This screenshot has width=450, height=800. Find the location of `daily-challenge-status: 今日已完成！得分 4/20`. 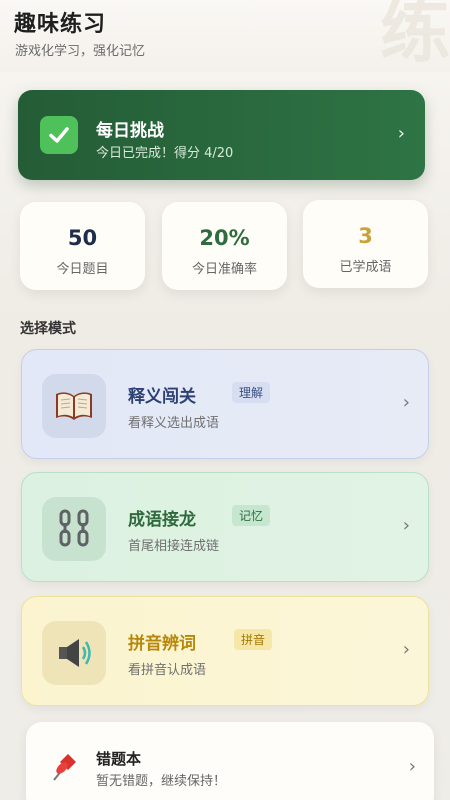

daily-challenge-status: 今日已完成！得分 4/20 is located at coordinates (165, 153).